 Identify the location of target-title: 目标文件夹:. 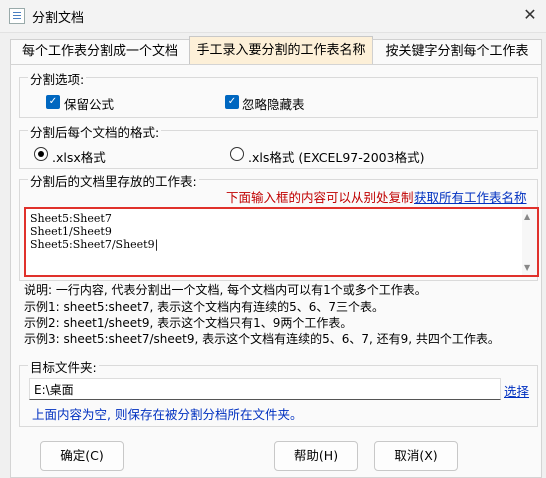
(63, 366).